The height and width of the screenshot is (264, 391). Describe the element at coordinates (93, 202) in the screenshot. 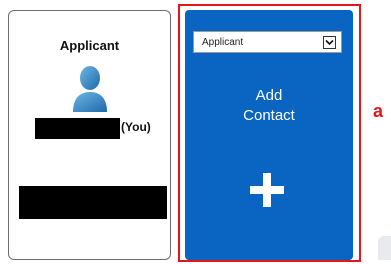

I see `redacted-applicant-details` at that location.